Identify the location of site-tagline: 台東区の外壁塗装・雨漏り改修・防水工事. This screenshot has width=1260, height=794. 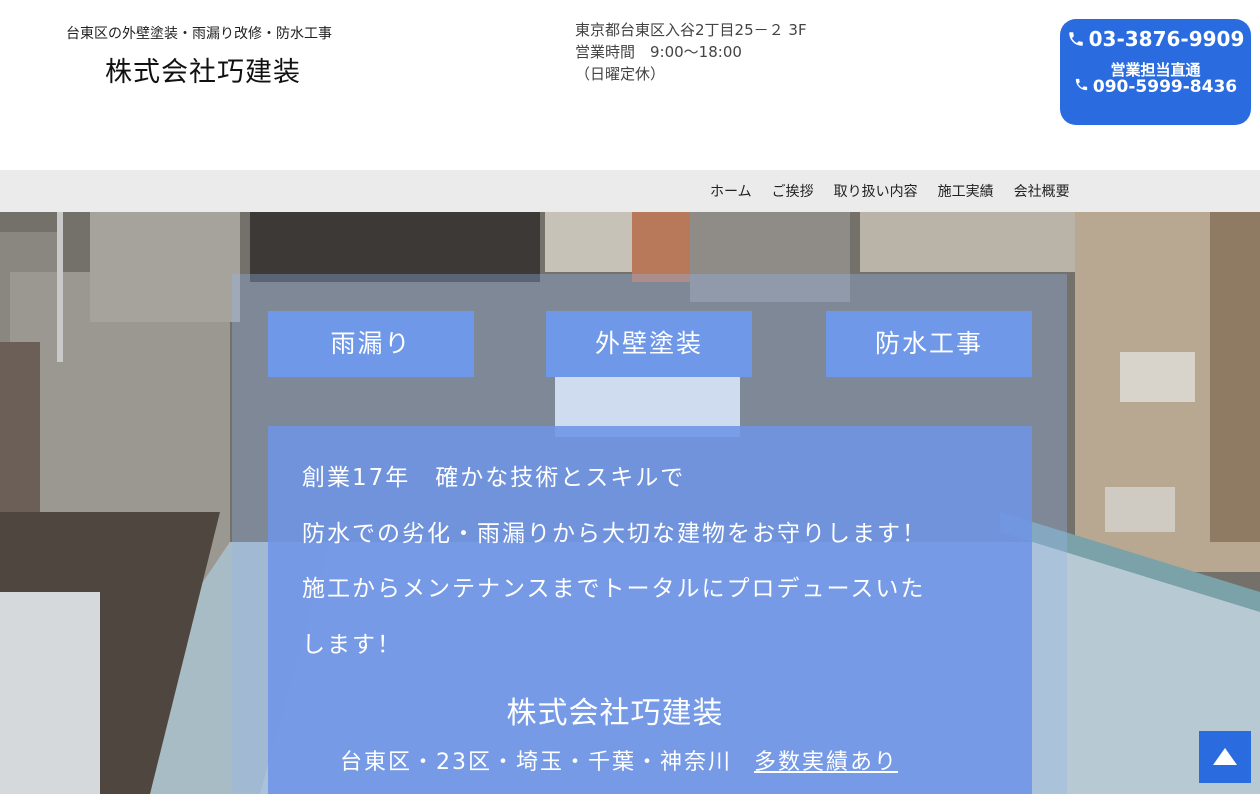
(199, 34).